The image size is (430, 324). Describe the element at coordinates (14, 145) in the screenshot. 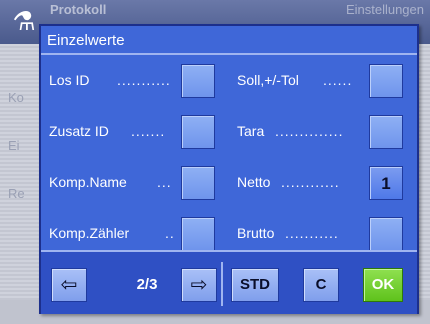

I see `background-side-item: Ei` at that location.